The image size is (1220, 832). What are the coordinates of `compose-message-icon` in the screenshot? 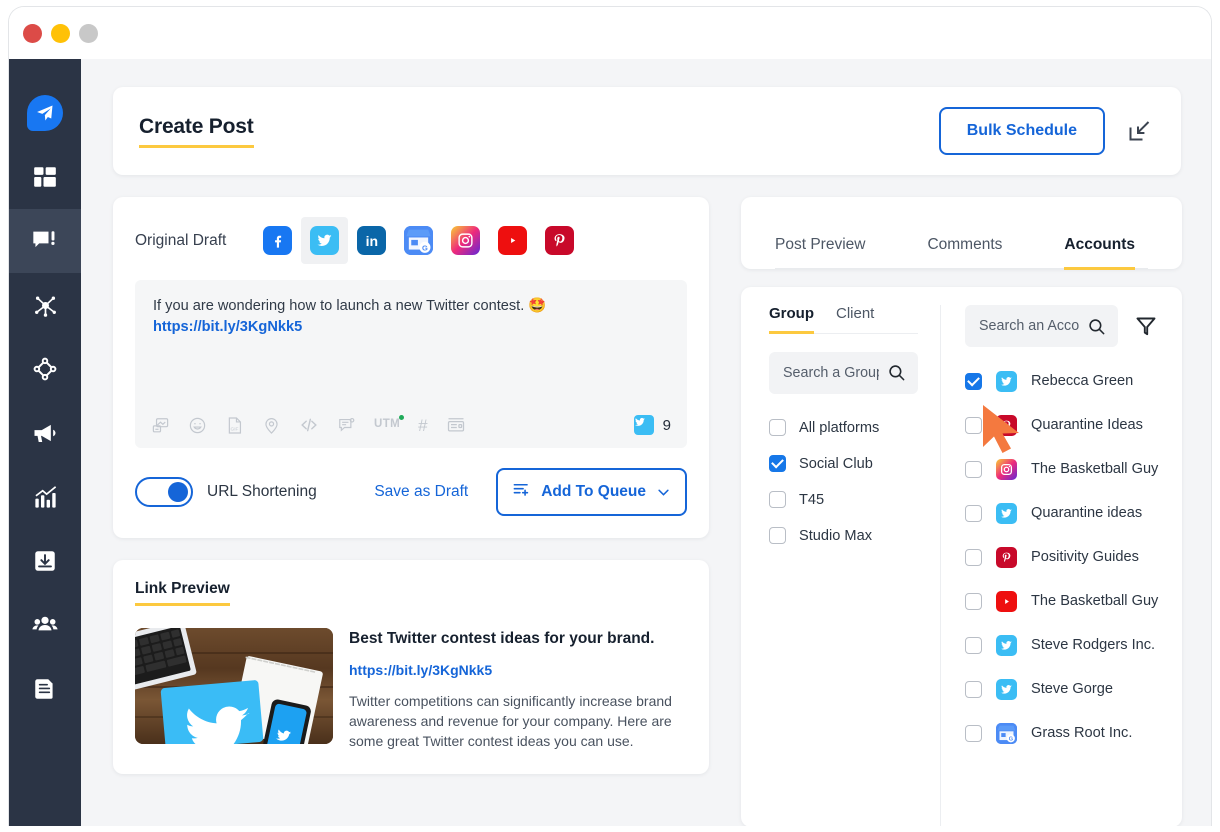 It's located at (45, 241).